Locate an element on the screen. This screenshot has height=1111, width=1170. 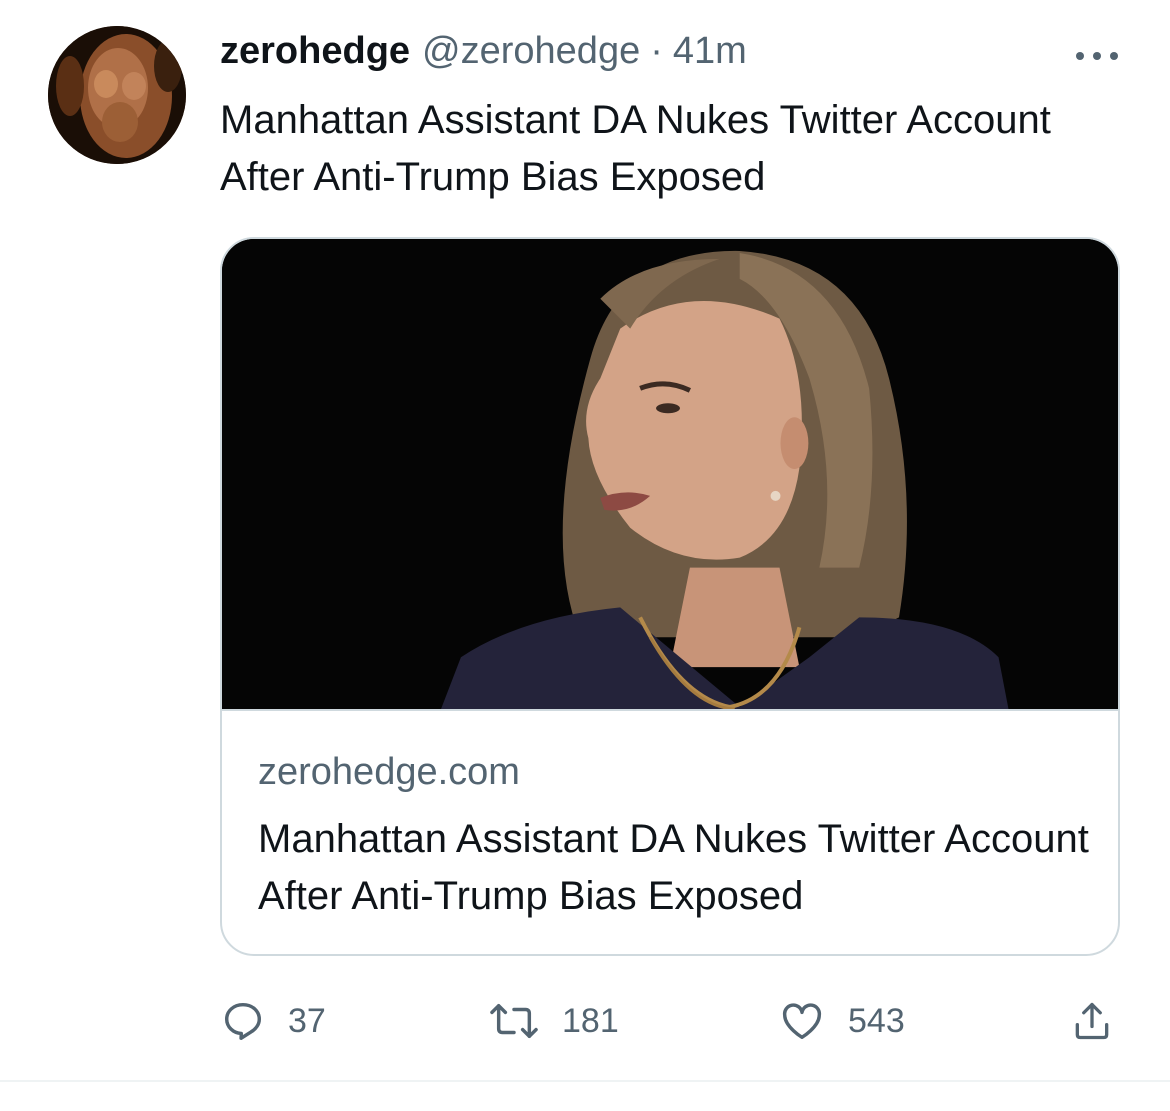
share-button is located at coordinates (1092, 1021).